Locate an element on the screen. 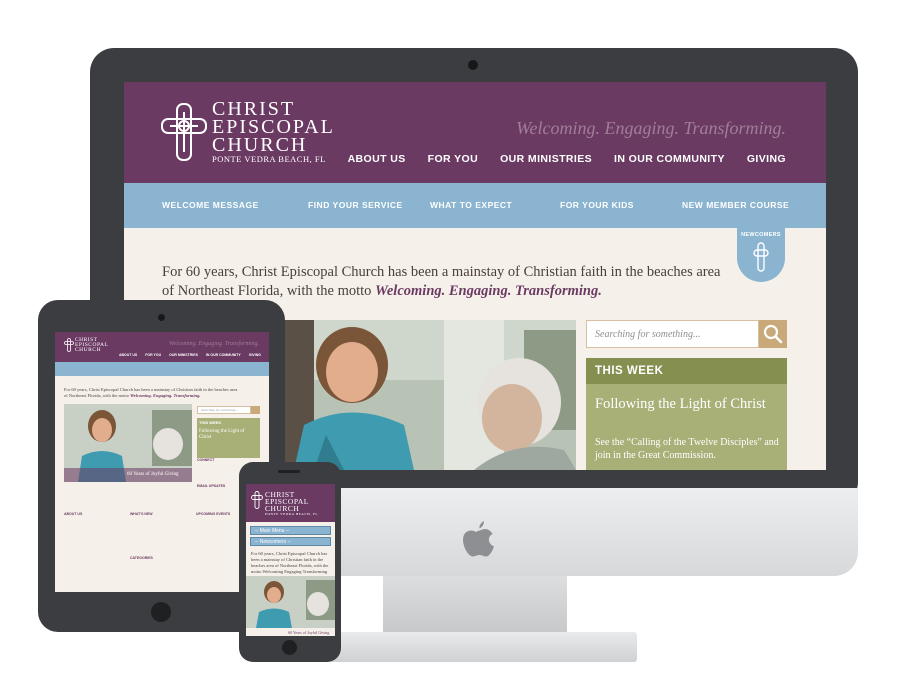 Image resolution: width=900 pixels, height=700 pixels. search-button is located at coordinates (773, 334).